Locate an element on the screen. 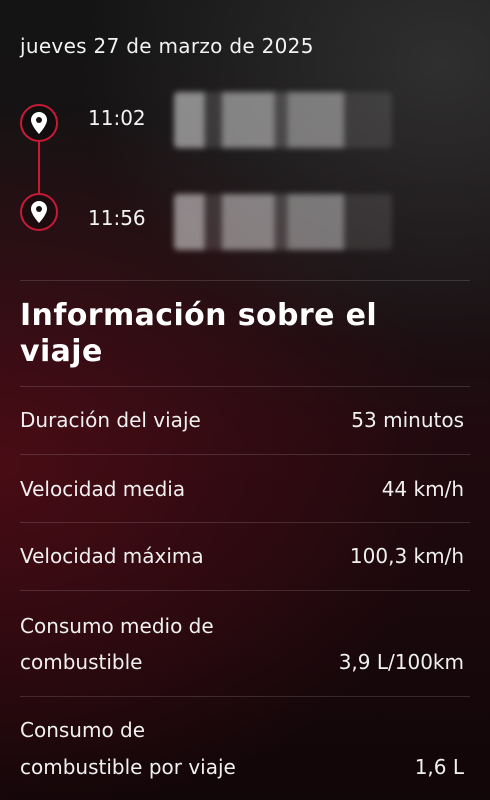 The image size is (490, 800). origin-address-redacted is located at coordinates (283, 120).